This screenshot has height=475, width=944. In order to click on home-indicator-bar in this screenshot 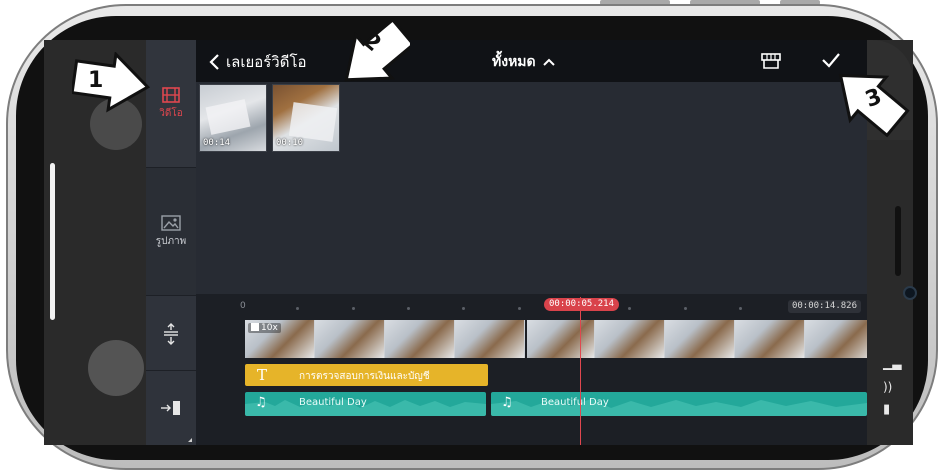, I will do `click(52, 241)`.